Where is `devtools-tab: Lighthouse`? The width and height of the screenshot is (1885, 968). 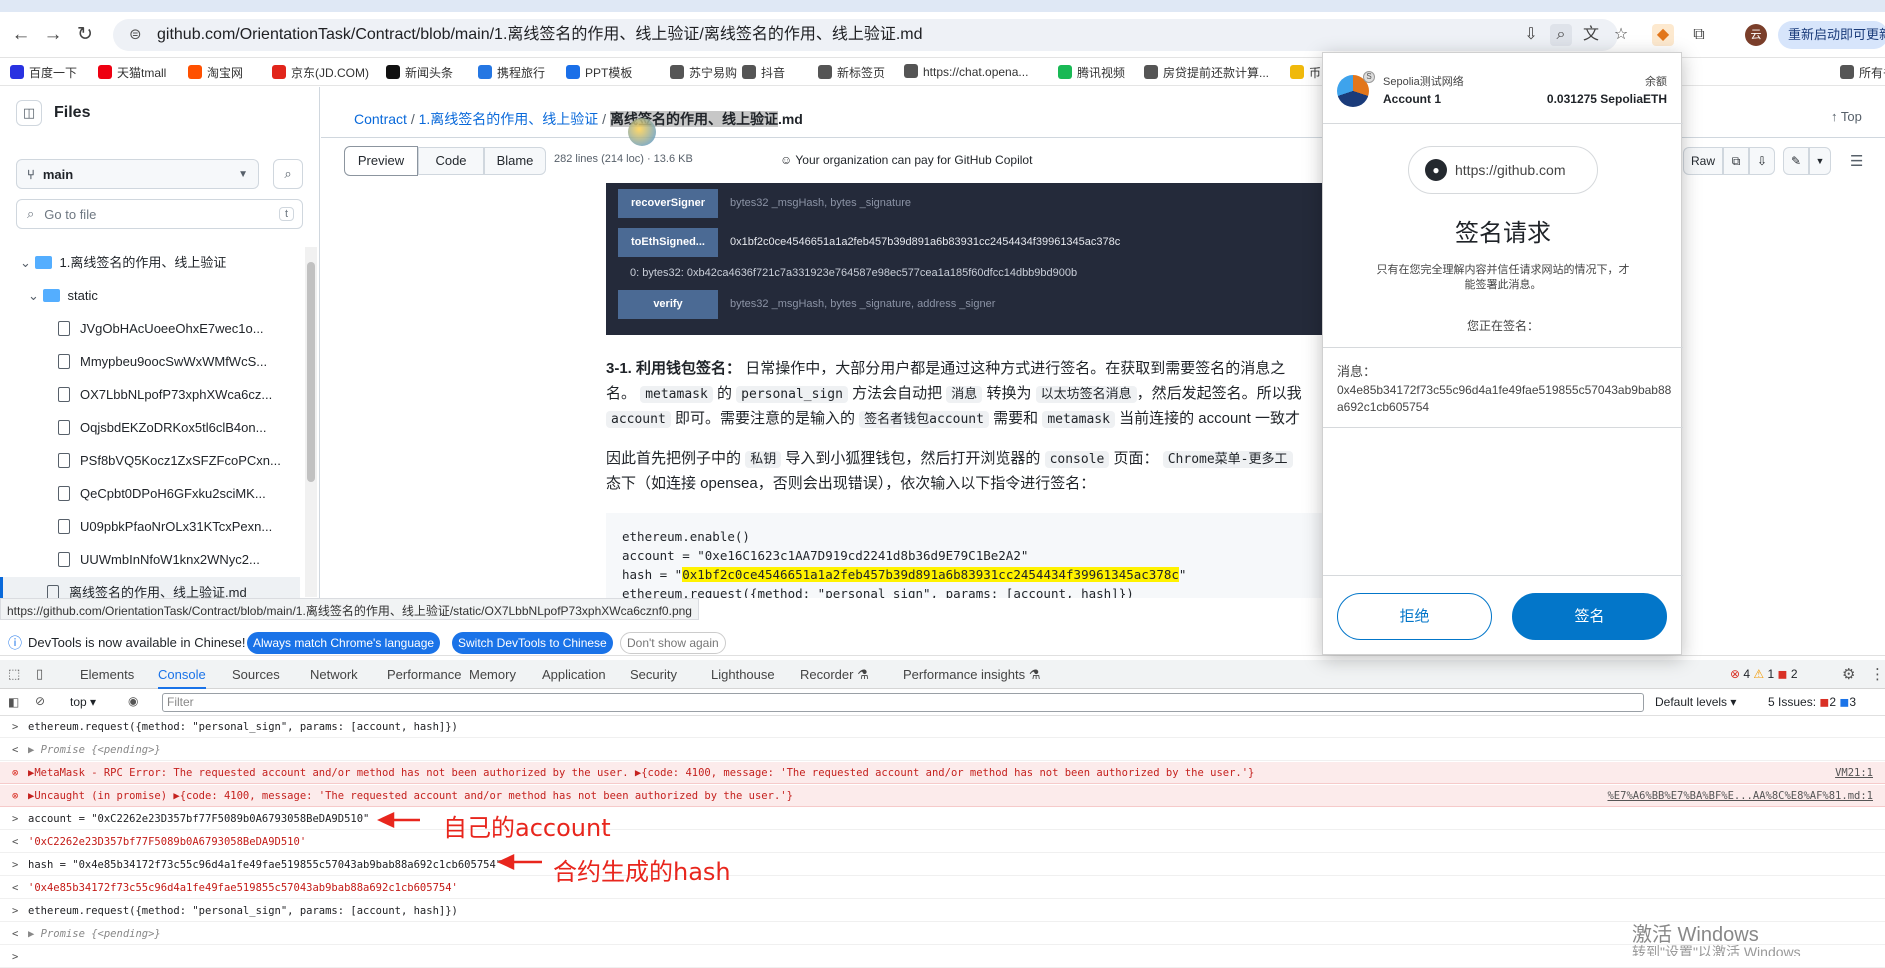
devtools-tab: Lighthouse is located at coordinates (743, 674).